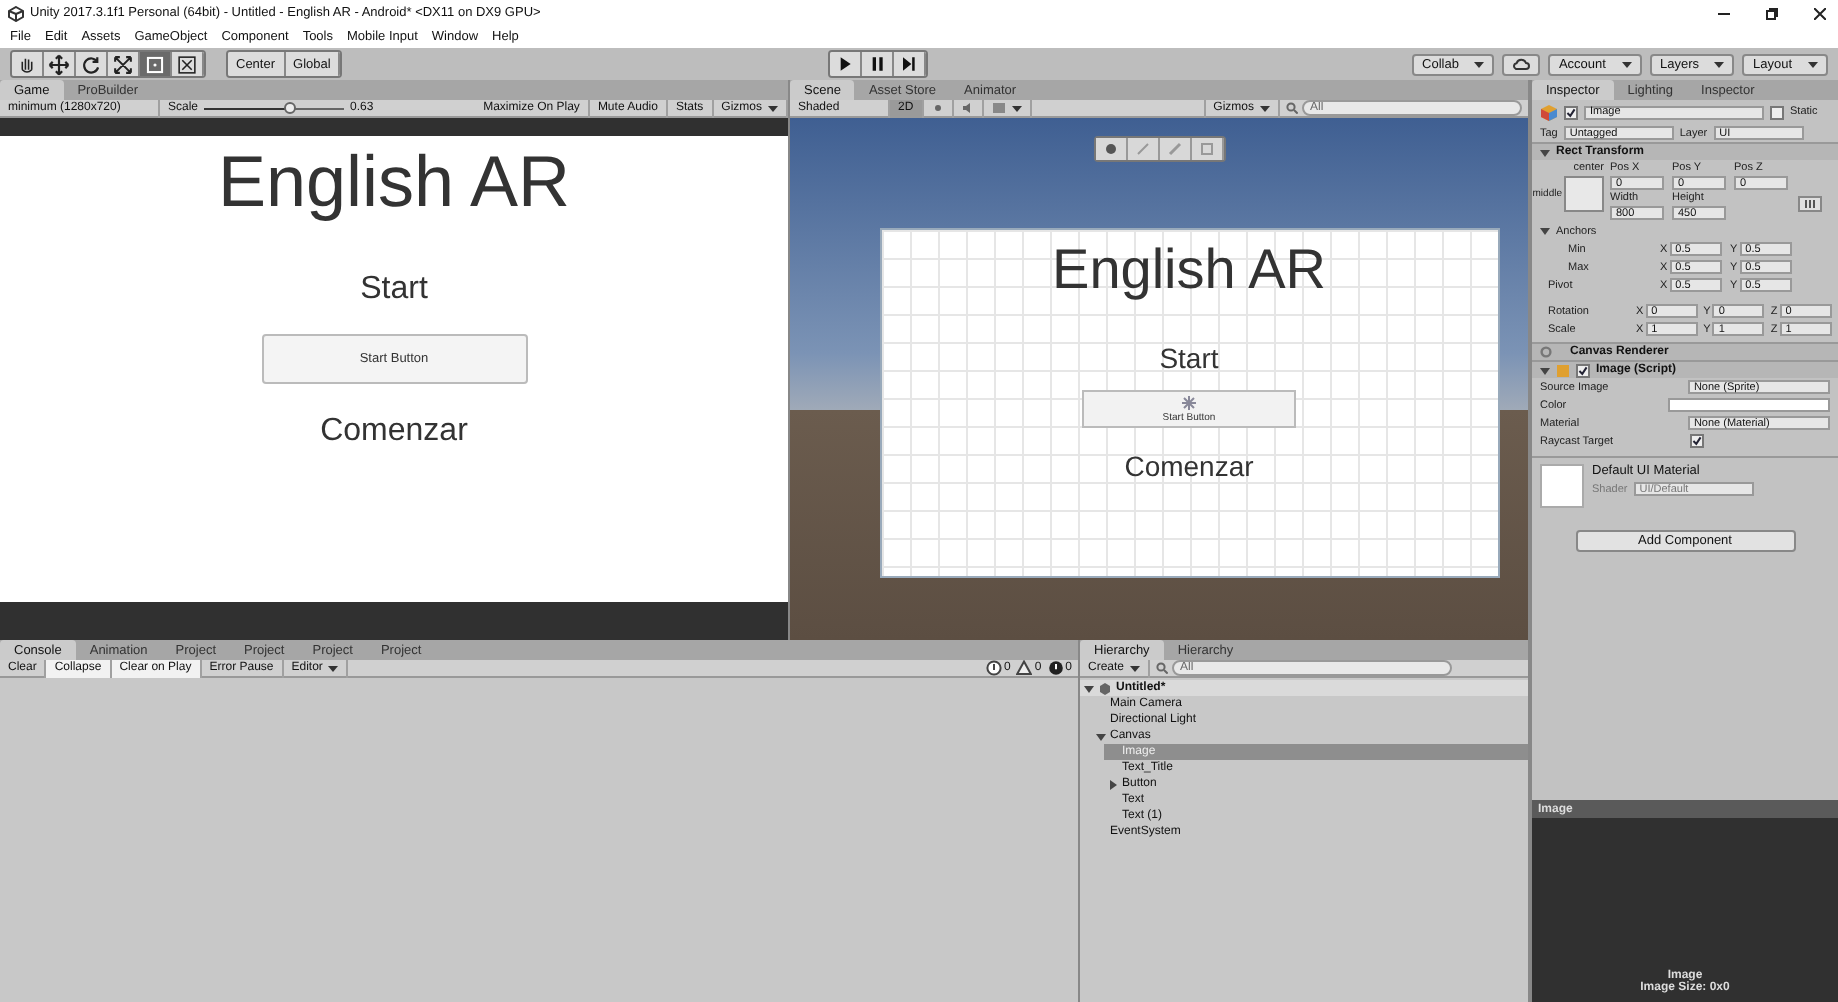  What do you see at coordinates (845, 64) in the screenshot?
I see `play-button` at bounding box center [845, 64].